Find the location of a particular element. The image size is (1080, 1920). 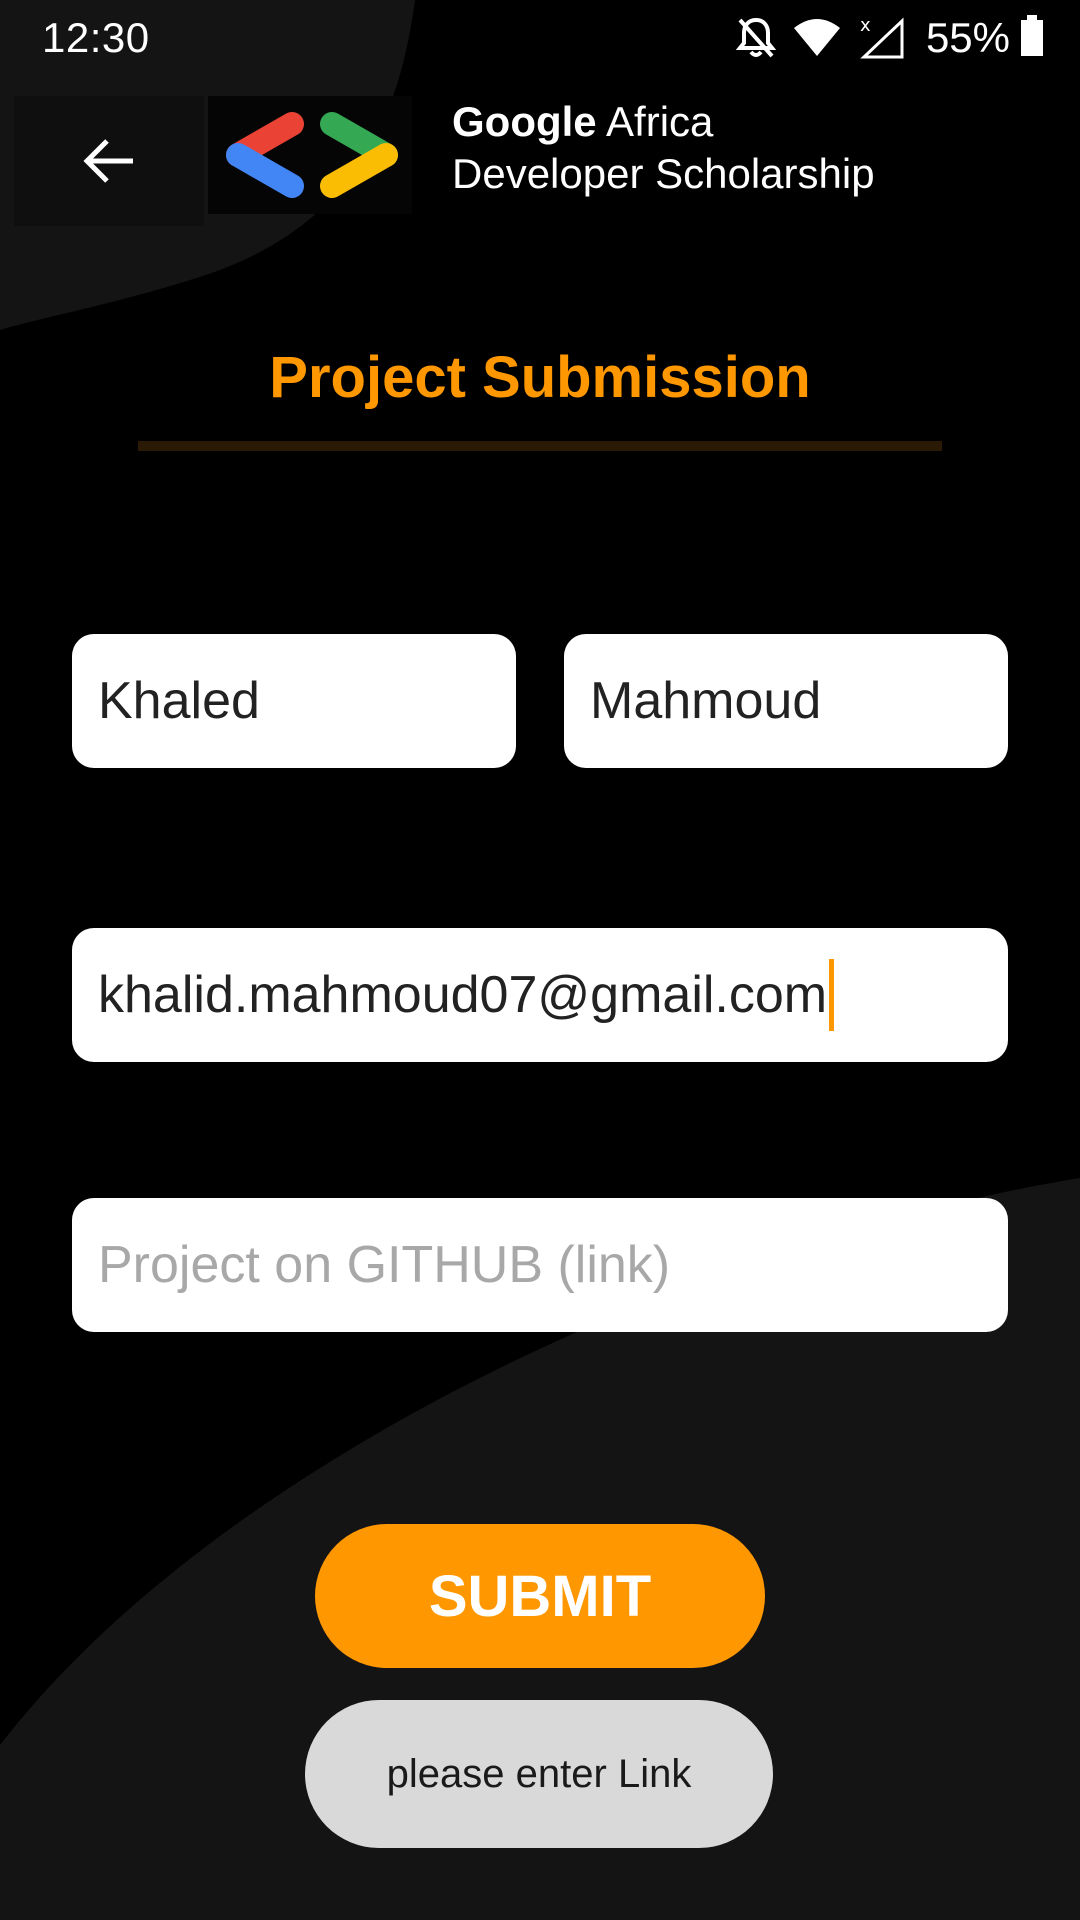

battery-percent: 55% is located at coordinates (967, 37).